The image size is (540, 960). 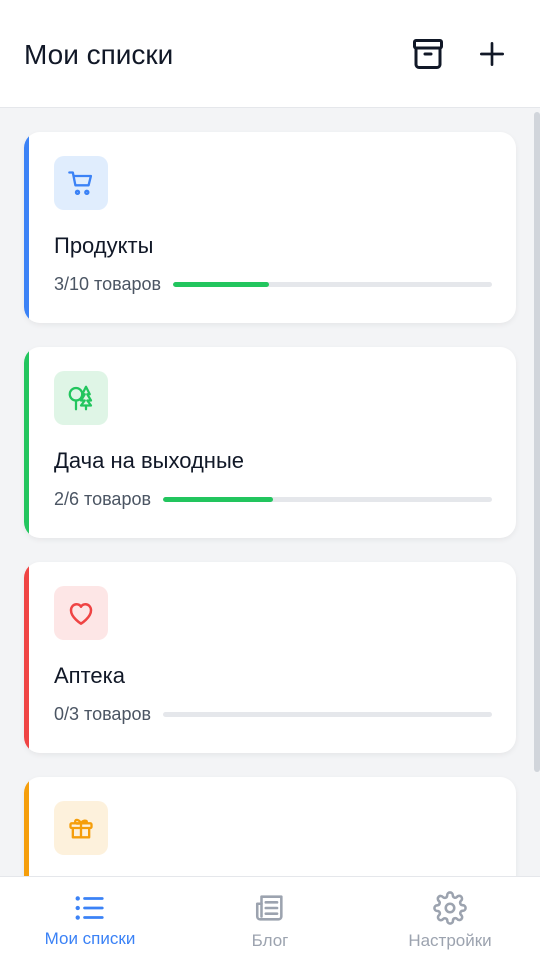 I want to click on heart-icon, so click(x=81, y=614).